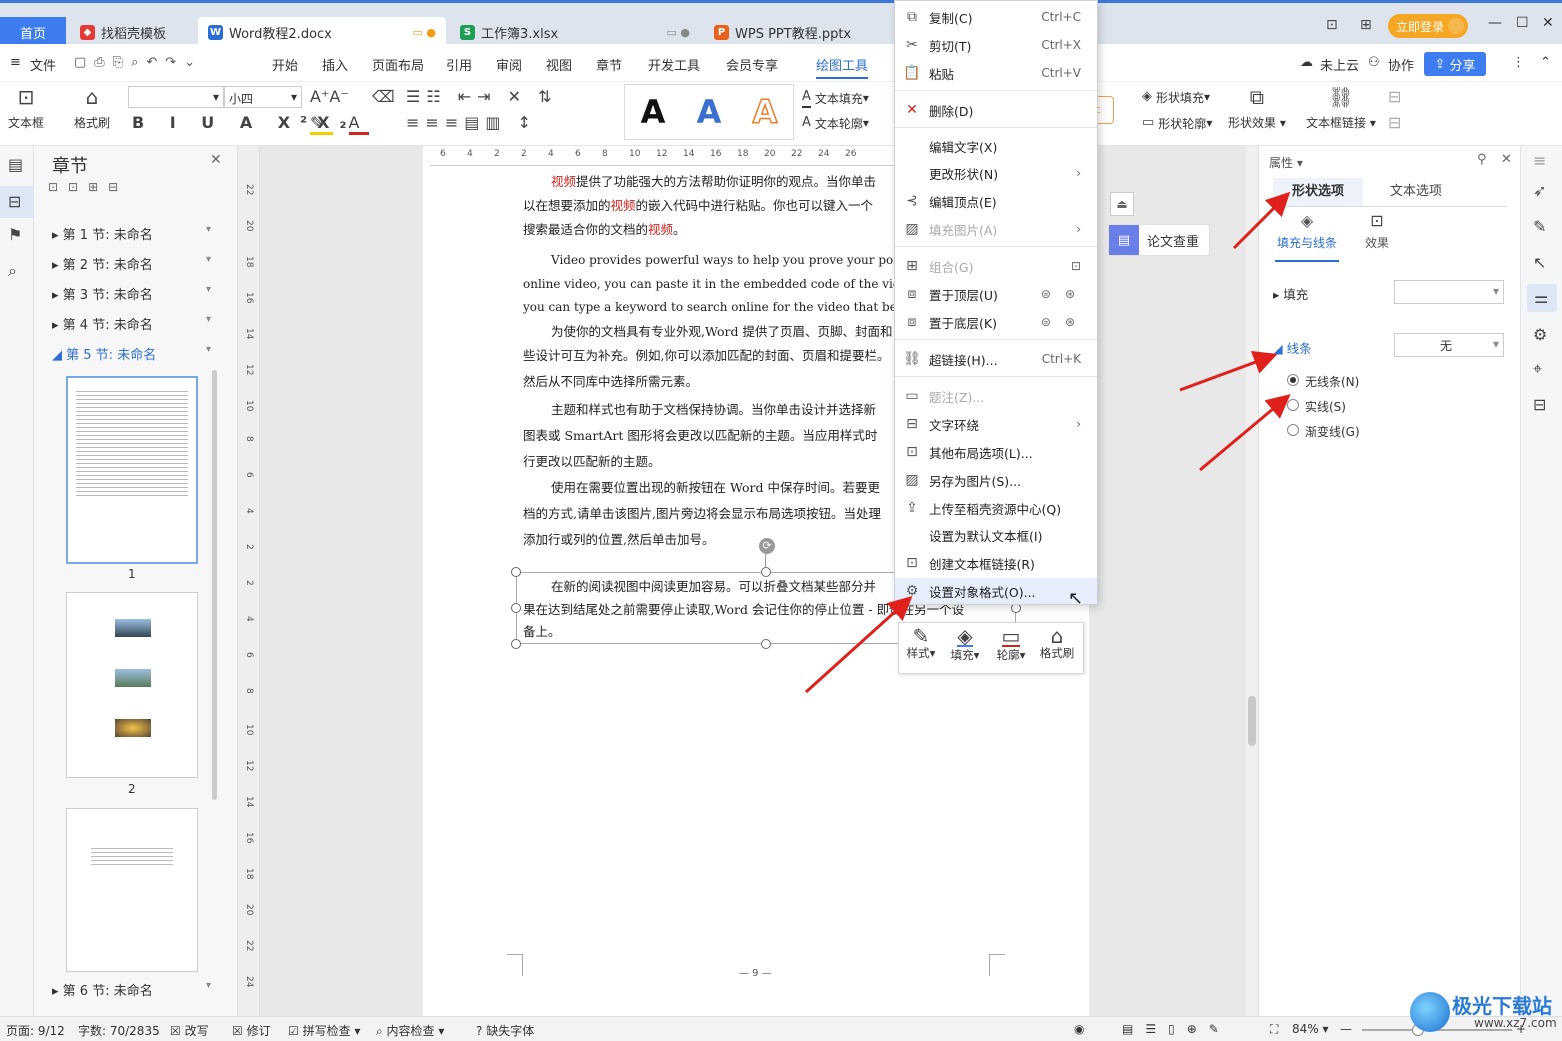  What do you see at coordinates (679, 32) in the screenshot?
I see `tab-close-icon: ▭ ●` at bounding box center [679, 32].